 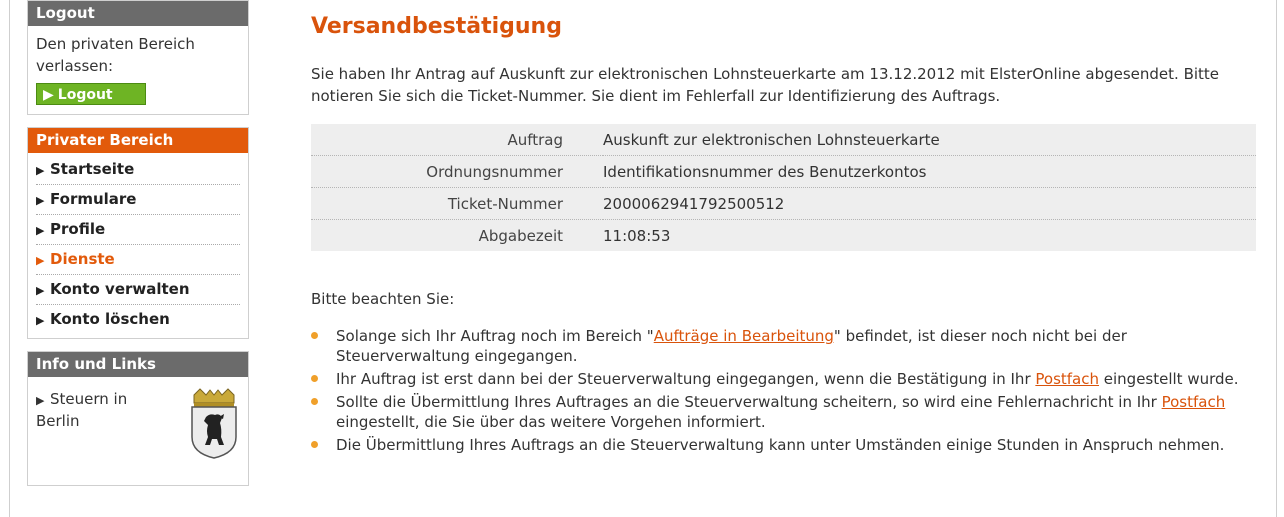 I want to click on nav-item-formulare: ▶ Formulare, so click(x=138, y=200).